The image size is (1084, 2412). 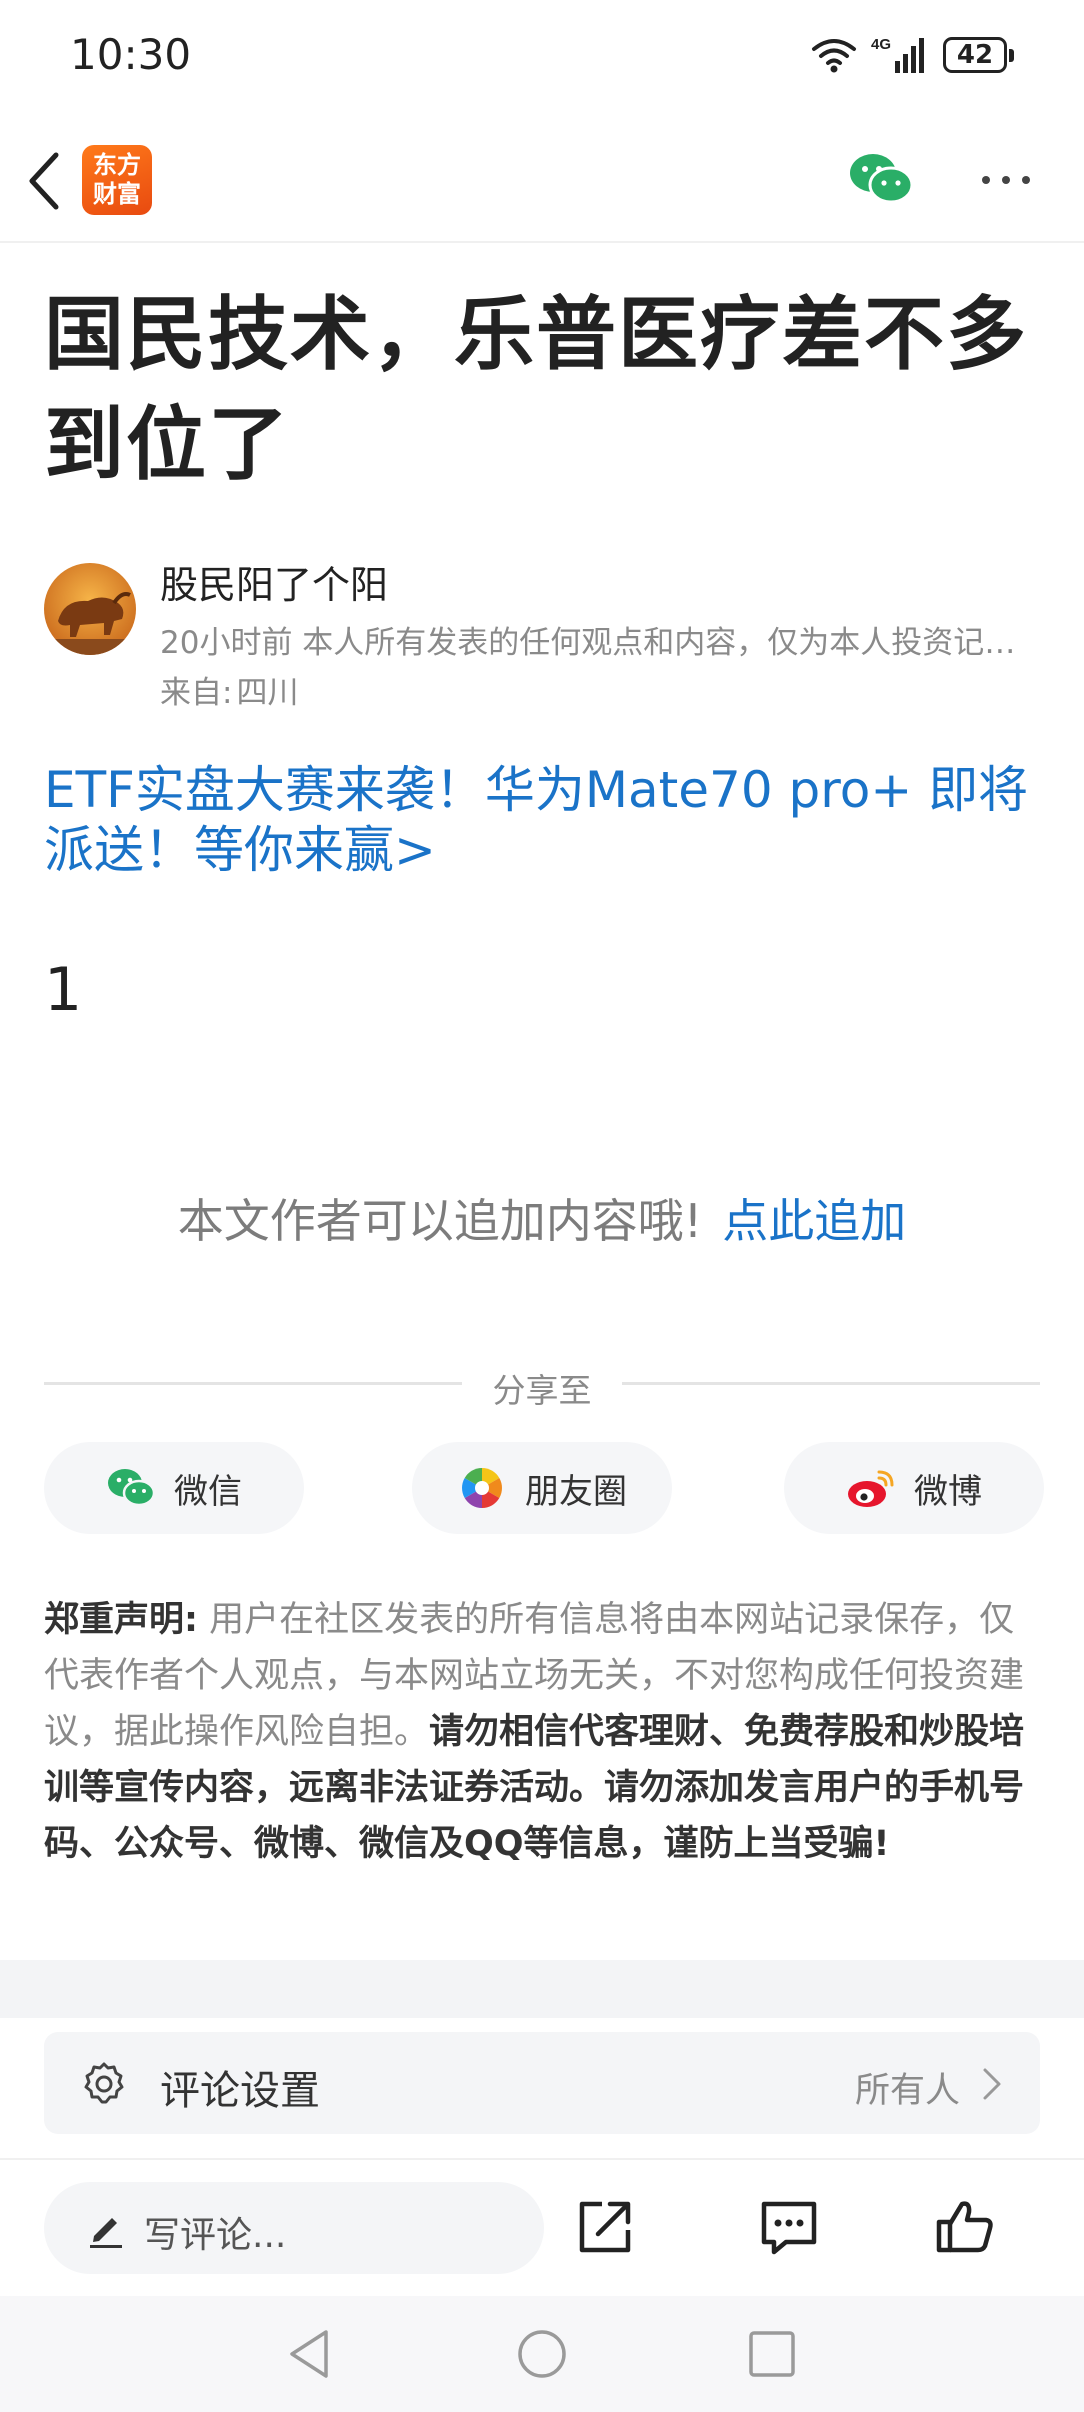 What do you see at coordinates (542, 1989) in the screenshot?
I see `section-separator` at bounding box center [542, 1989].